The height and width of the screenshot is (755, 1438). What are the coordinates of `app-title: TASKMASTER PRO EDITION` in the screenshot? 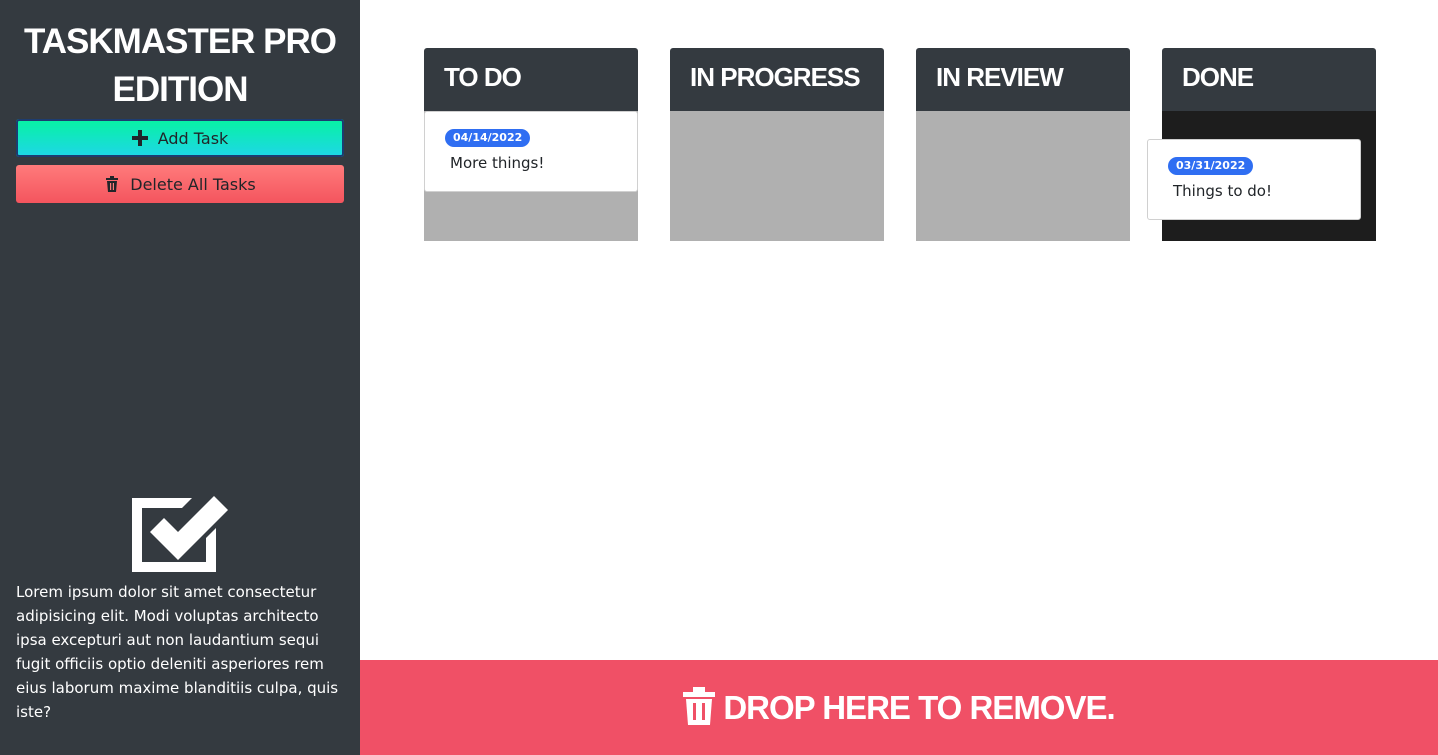 It's located at (180, 66).